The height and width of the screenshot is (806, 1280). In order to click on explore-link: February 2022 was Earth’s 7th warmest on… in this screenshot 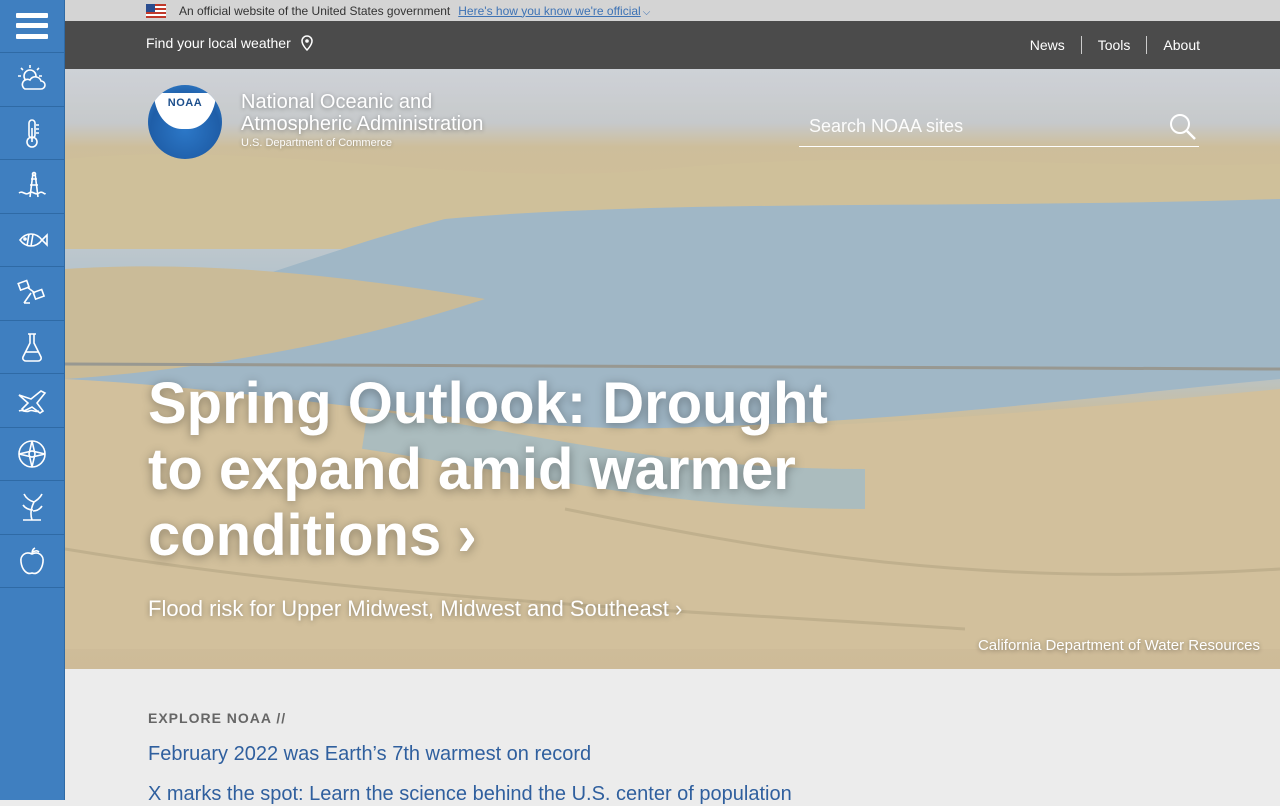, I will do `click(470, 754)`.